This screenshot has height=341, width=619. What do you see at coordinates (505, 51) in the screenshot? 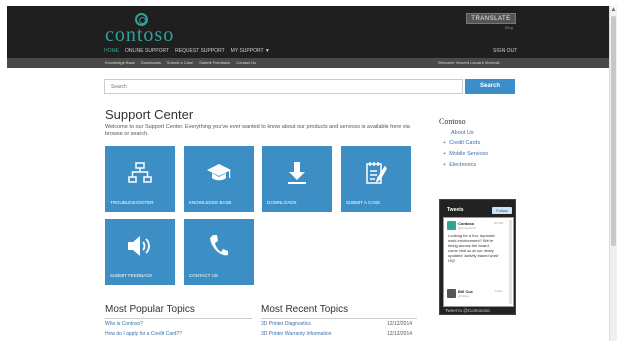
I see `sign-out-link: SIGN OUT` at bounding box center [505, 51].